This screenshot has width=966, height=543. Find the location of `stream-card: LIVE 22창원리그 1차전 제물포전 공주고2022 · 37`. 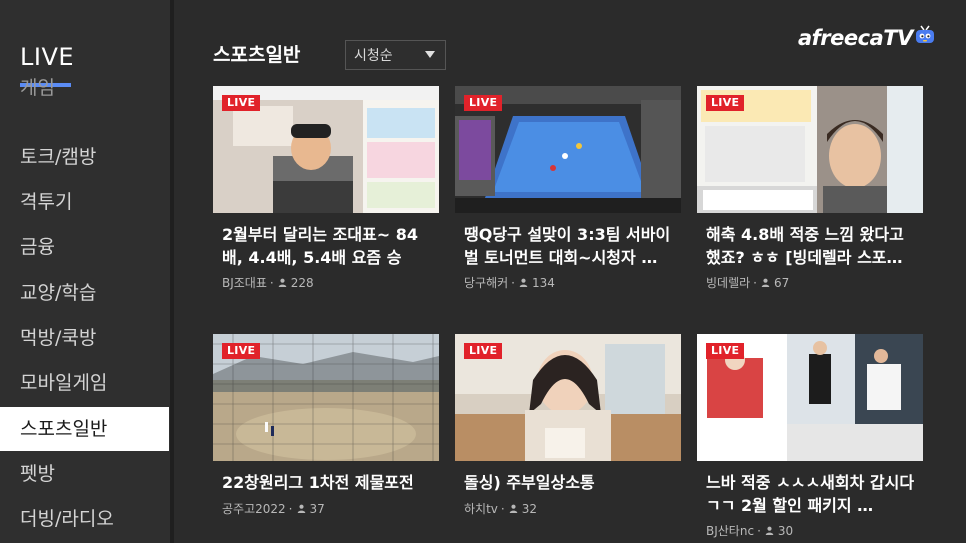

stream-card: LIVE 22창원리그 1차전 제물포전 공주고2022 · 37 is located at coordinates (326, 425).